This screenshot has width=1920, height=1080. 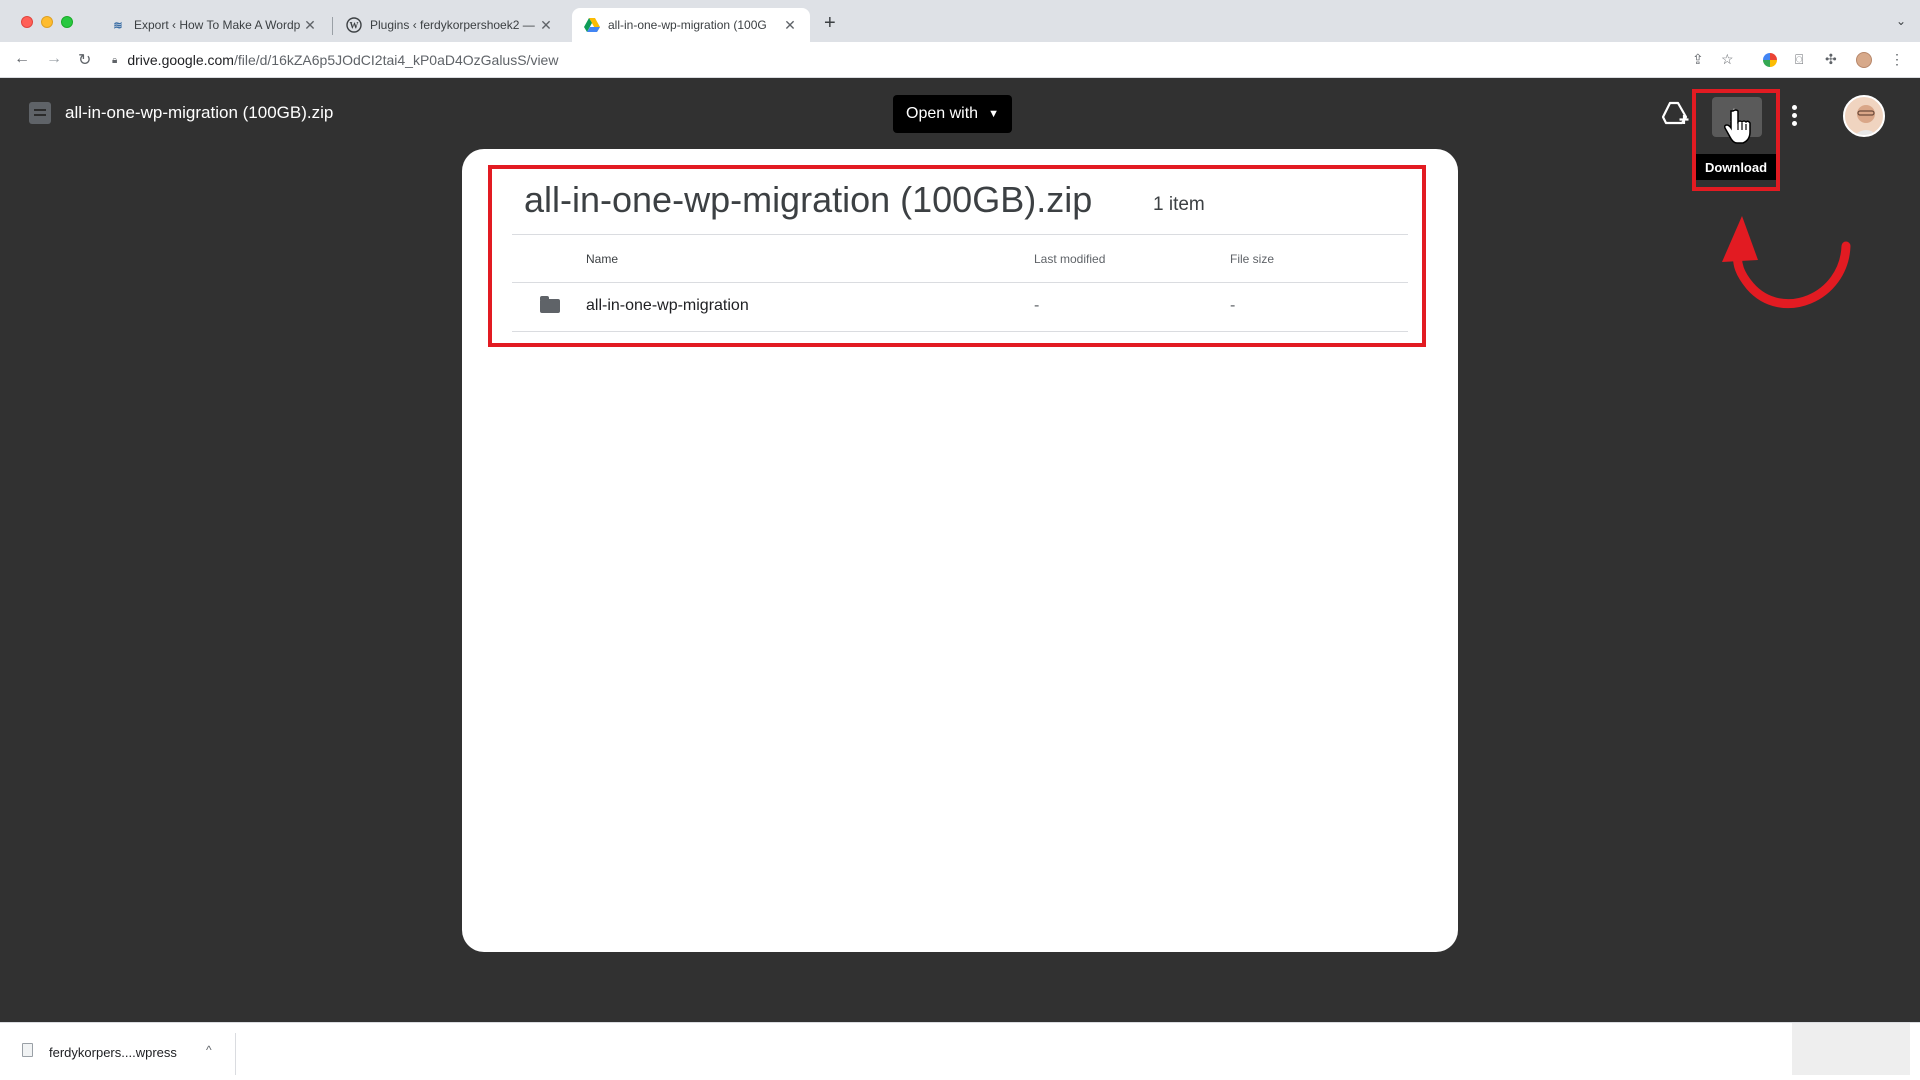 I want to click on bookmark-star-icon: ☆, so click(x=1727, y=59).